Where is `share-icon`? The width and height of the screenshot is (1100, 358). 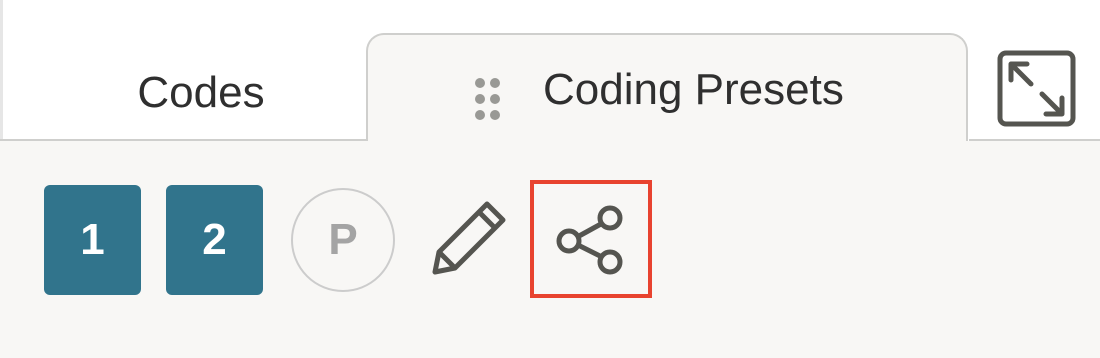 share-icon is located at coordinates (589, 240).